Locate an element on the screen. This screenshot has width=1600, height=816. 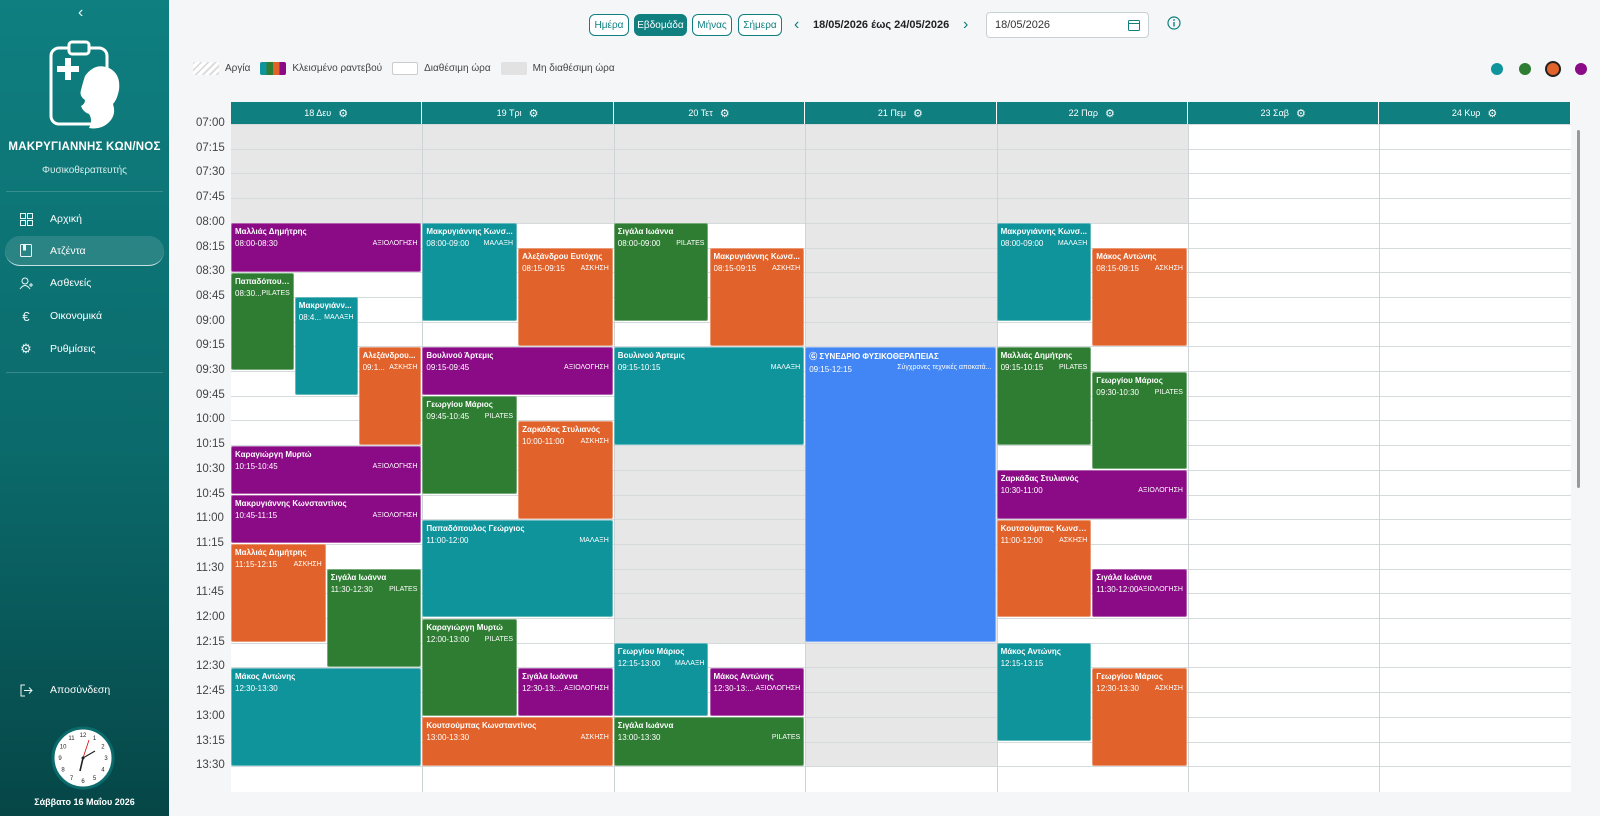
appointment-card: Βουλινού Άρτεμις 09:15-09:45 ΑΞΙΟΛΟΓΗΣΗ is located at coordinates (517, 371).